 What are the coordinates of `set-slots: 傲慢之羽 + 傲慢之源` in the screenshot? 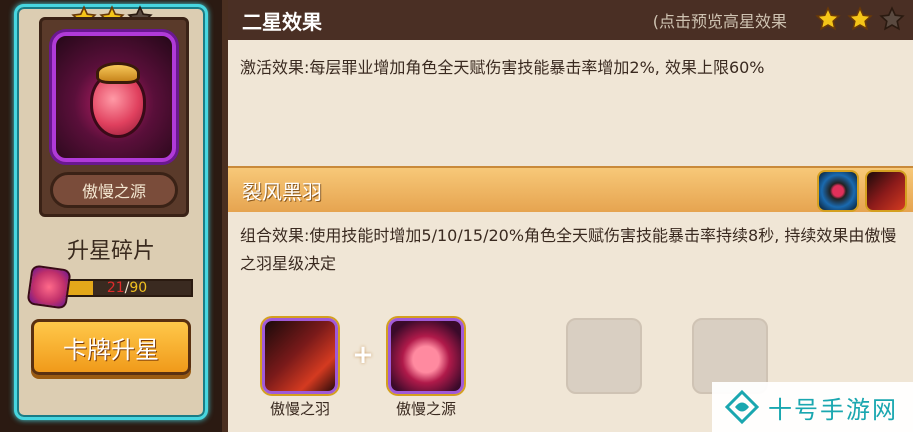 It's located at (515, 368).